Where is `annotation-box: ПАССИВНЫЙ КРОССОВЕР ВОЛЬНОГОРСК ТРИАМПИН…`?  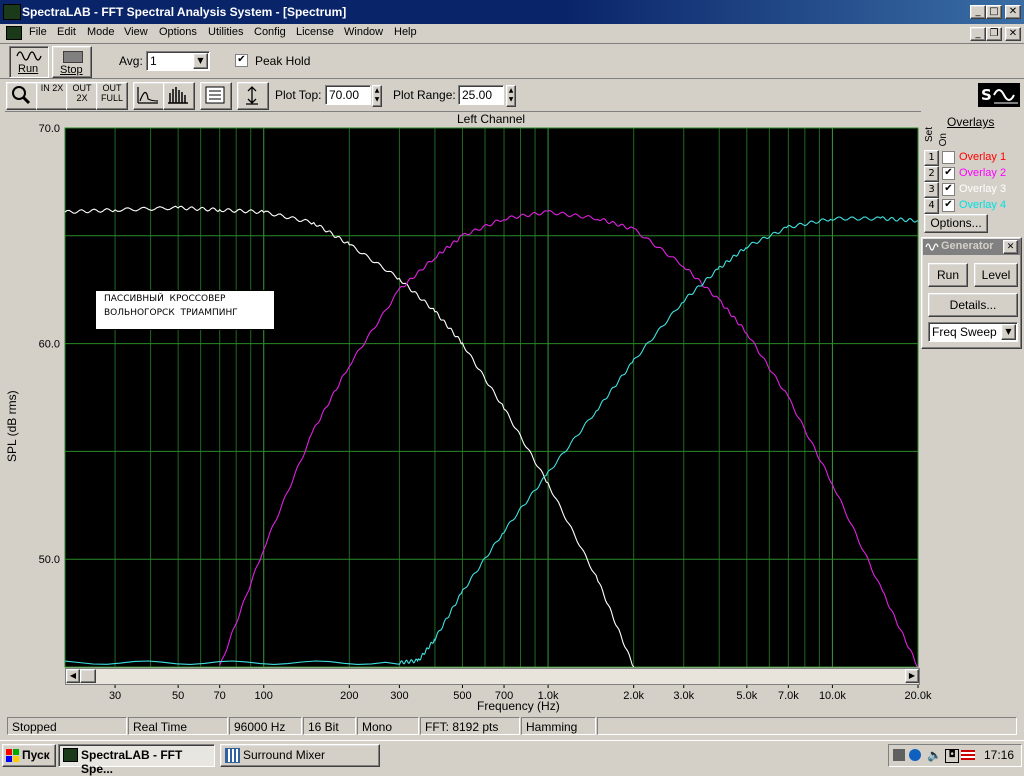
annotation-box: ПАССИВНЫЙ КРОССОВЕР ВОЛЬНОГОРСК ТРИАМПИН… is located at coordinates (185, 310).